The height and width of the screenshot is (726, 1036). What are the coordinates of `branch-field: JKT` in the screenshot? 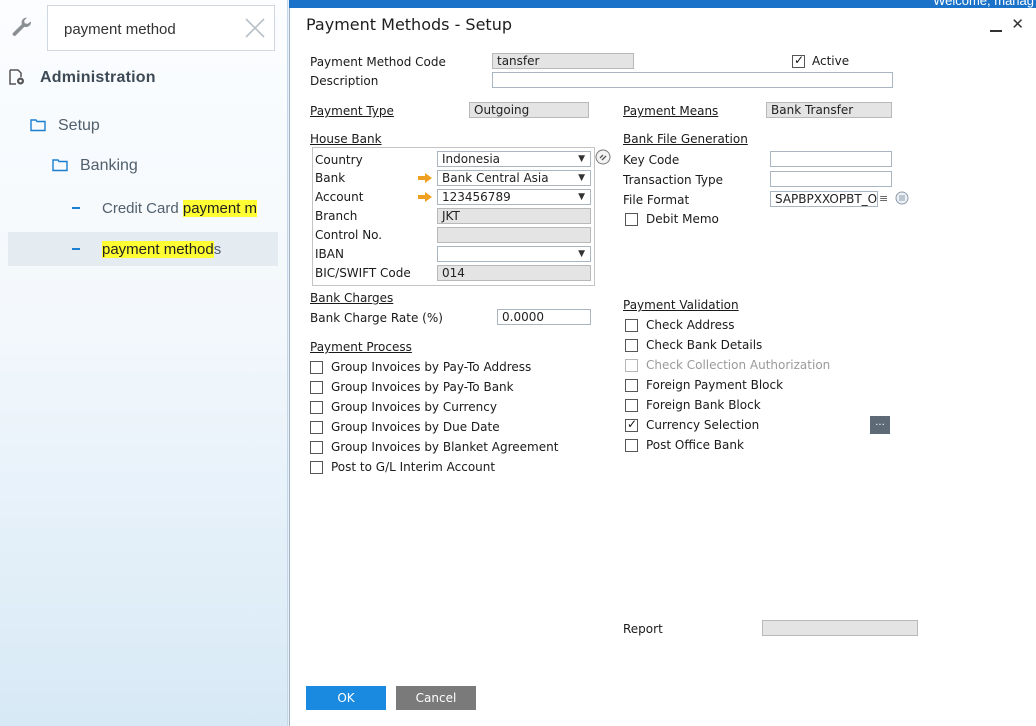 It's located at (514, 216).